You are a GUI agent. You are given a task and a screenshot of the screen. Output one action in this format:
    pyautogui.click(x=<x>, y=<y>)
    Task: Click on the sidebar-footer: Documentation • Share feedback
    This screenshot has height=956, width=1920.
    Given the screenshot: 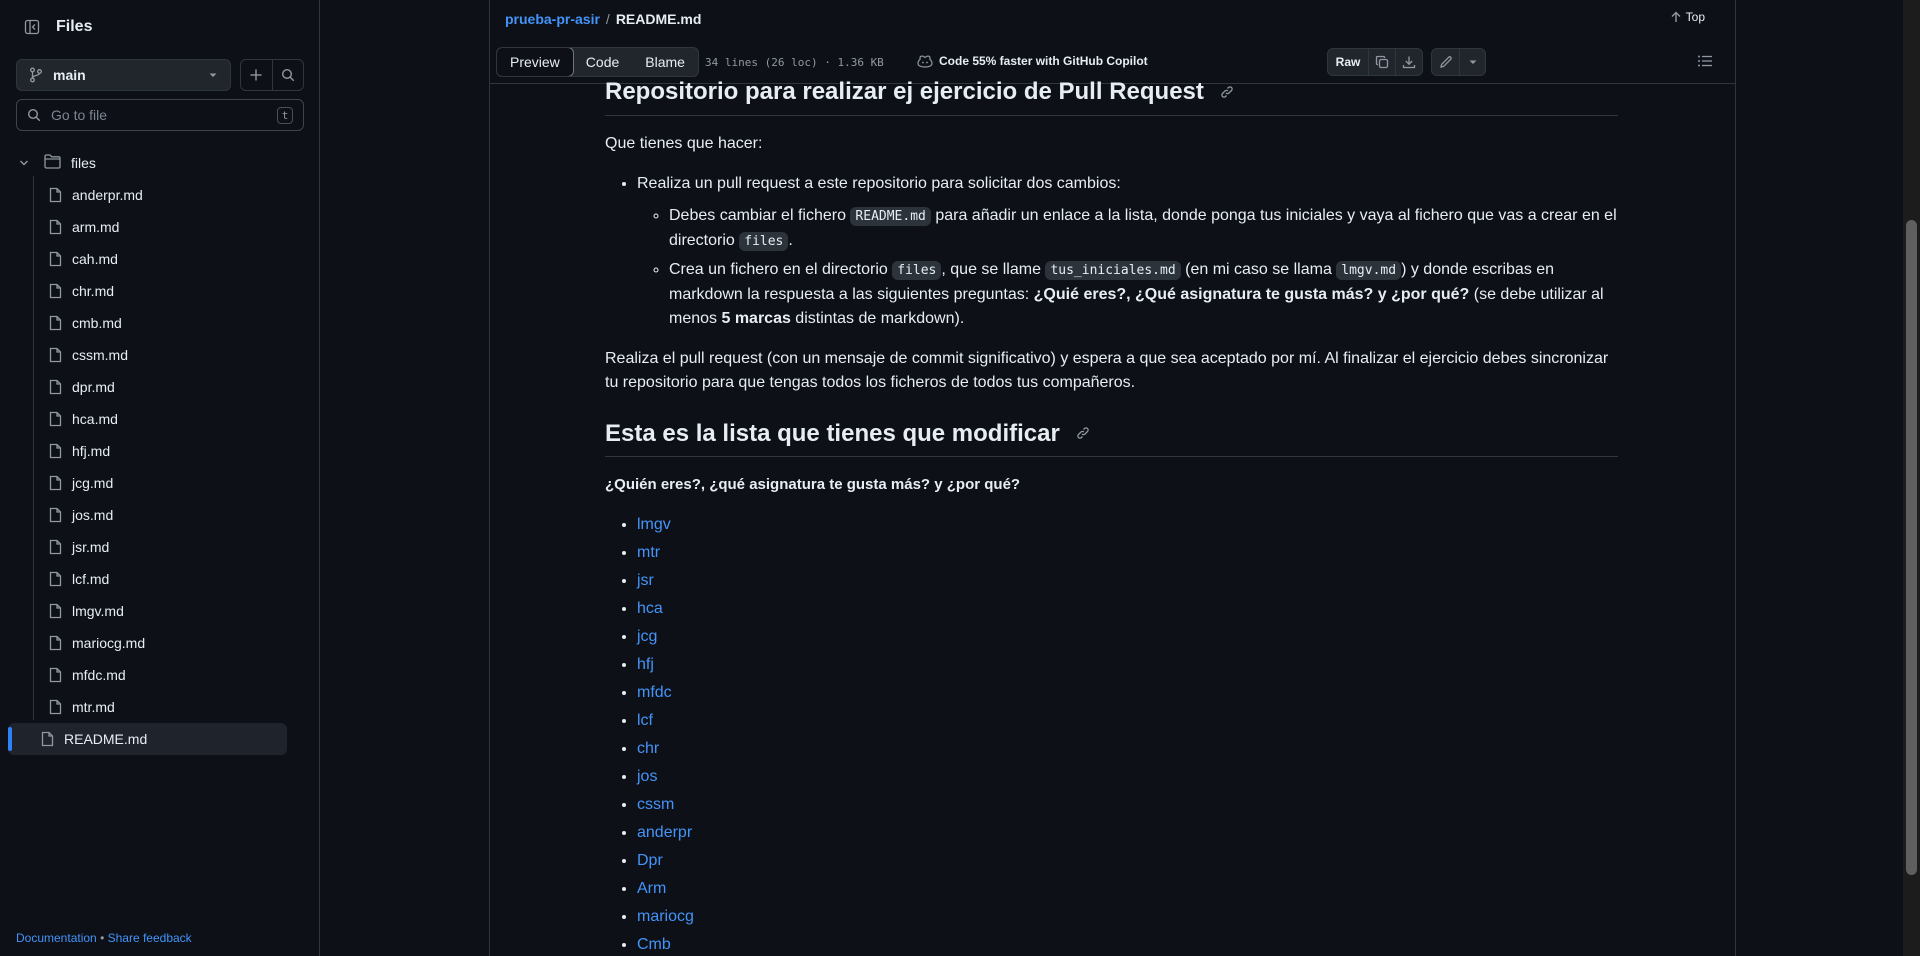 What is the action you would take?
    pyautogui.click(x=104, y=938)
    